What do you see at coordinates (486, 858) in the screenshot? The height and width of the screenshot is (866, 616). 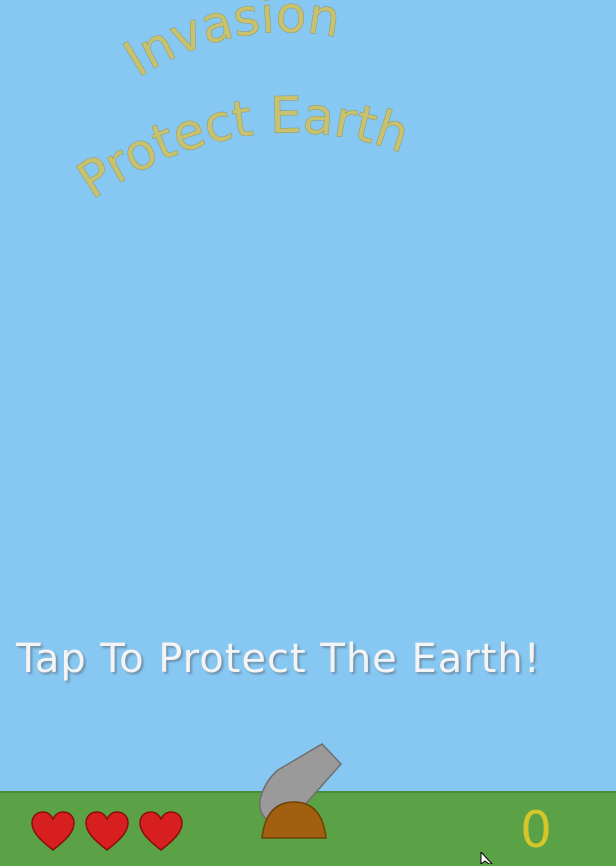 I see `mouse-cursor-icon` at bounding box center [486, 858].